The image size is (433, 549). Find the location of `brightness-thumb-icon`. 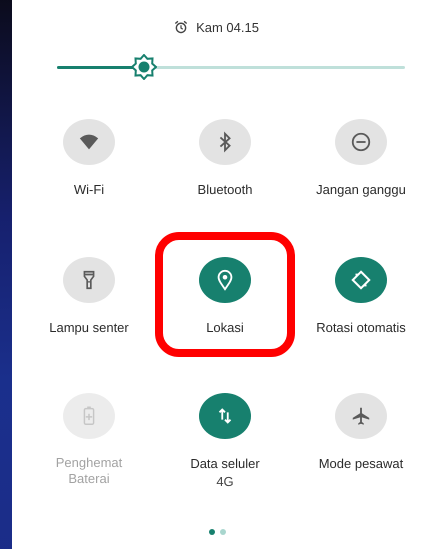

brightness-thumb-icon is located at coordinates (144, 67).